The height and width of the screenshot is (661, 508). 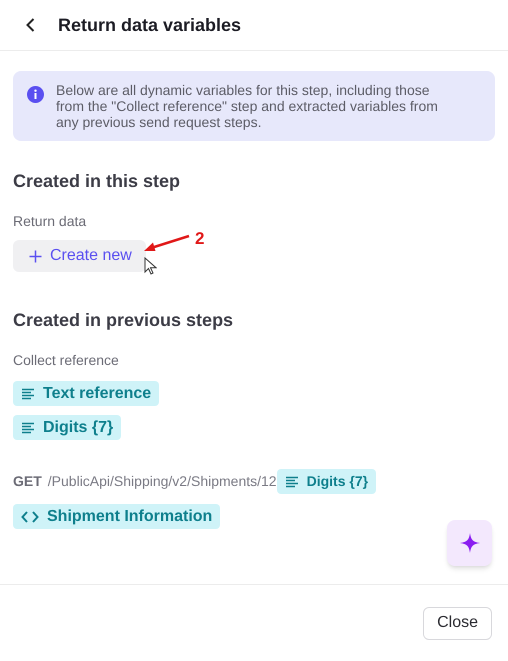 I want to click on close-button: Close, so click(x=457, y=623).